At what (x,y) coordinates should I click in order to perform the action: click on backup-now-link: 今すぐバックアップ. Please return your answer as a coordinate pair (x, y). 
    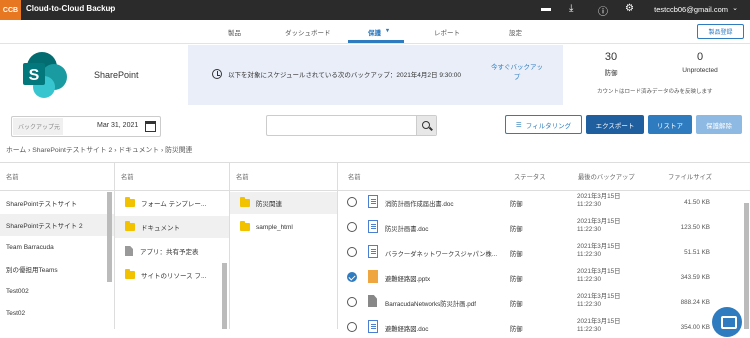
    Looking at the image, I should click on (517, 73).